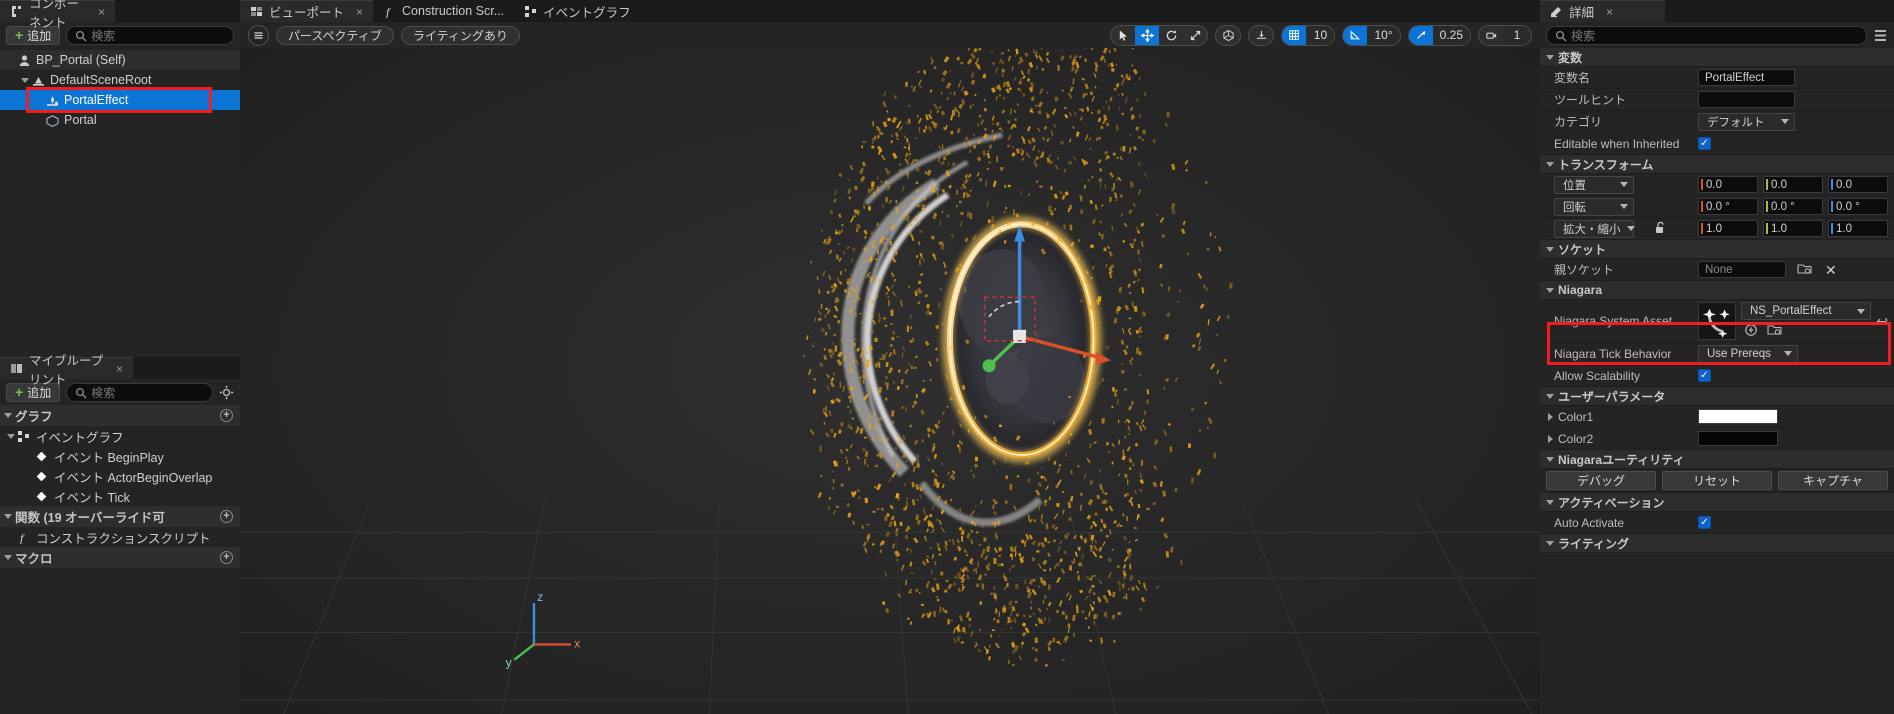 The width and height of the screenshot is (1894, 714). Describe the element at coordinates (1261, 35) in the screenshot. I see `surface-snap-button` at that location.